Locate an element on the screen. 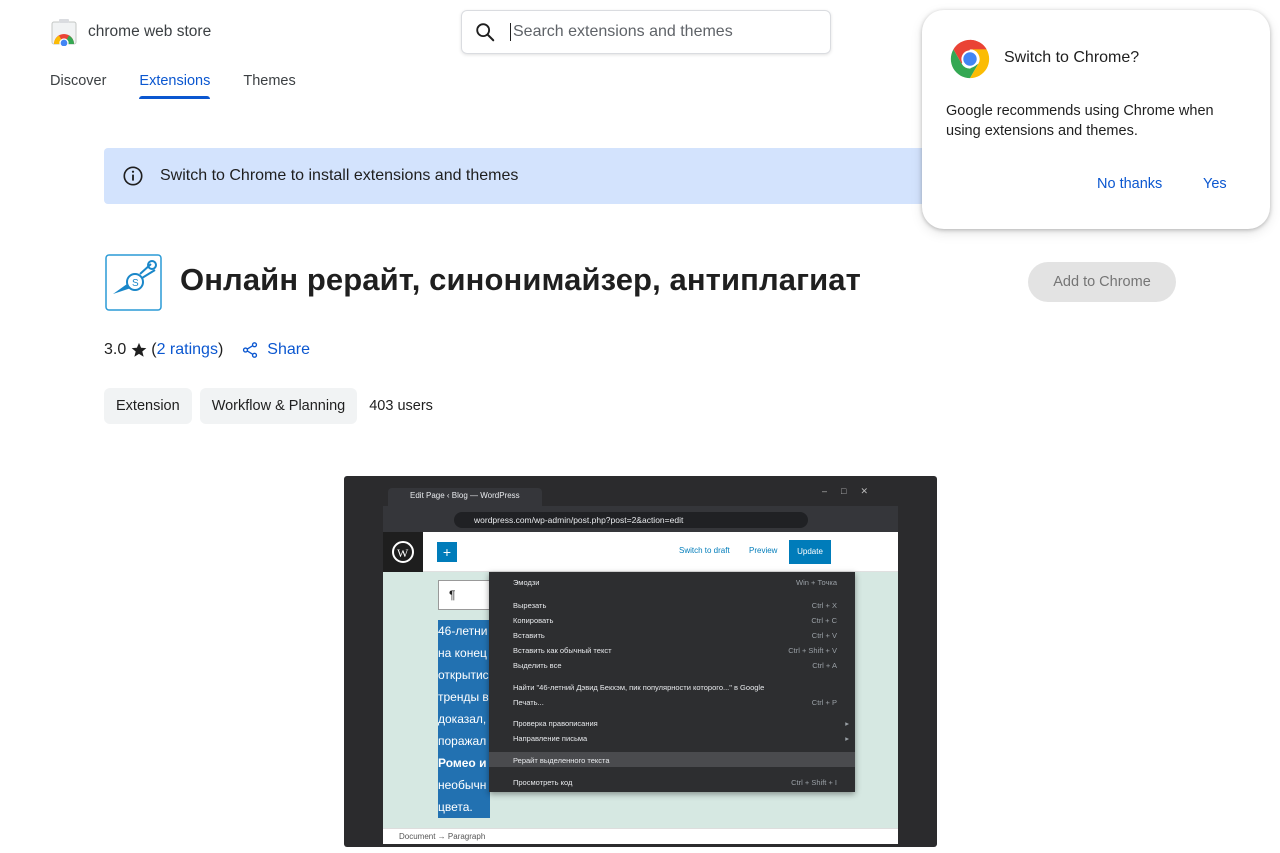 Image resolution: width=1280 pixels, height=853 pixels. search-input is located at coordinates (660, 32).